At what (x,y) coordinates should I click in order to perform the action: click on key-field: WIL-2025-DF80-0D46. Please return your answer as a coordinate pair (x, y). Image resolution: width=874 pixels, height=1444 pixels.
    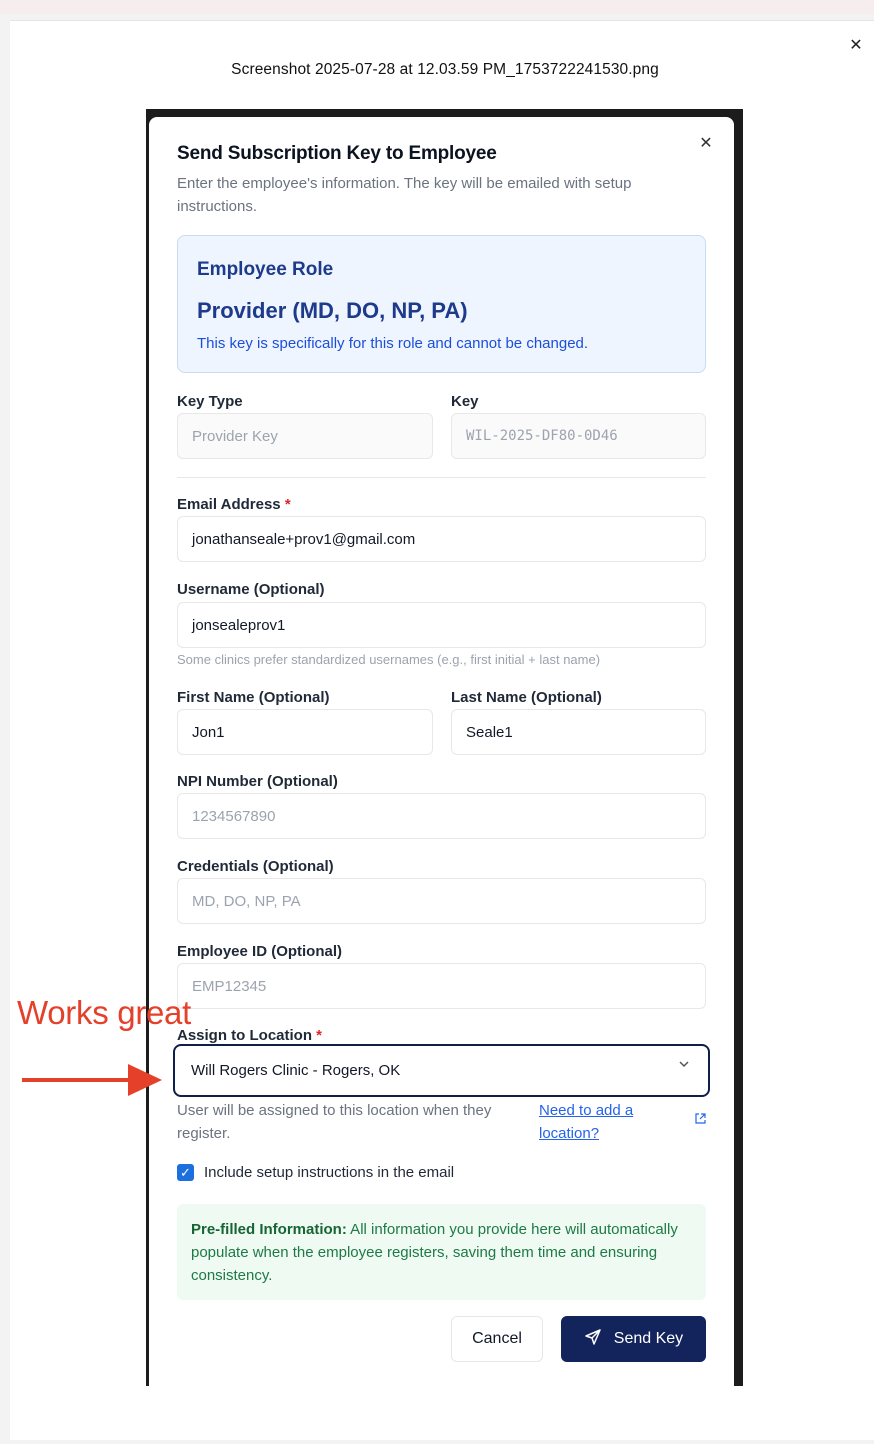
    Looking at the image, I should click on (578, 436).